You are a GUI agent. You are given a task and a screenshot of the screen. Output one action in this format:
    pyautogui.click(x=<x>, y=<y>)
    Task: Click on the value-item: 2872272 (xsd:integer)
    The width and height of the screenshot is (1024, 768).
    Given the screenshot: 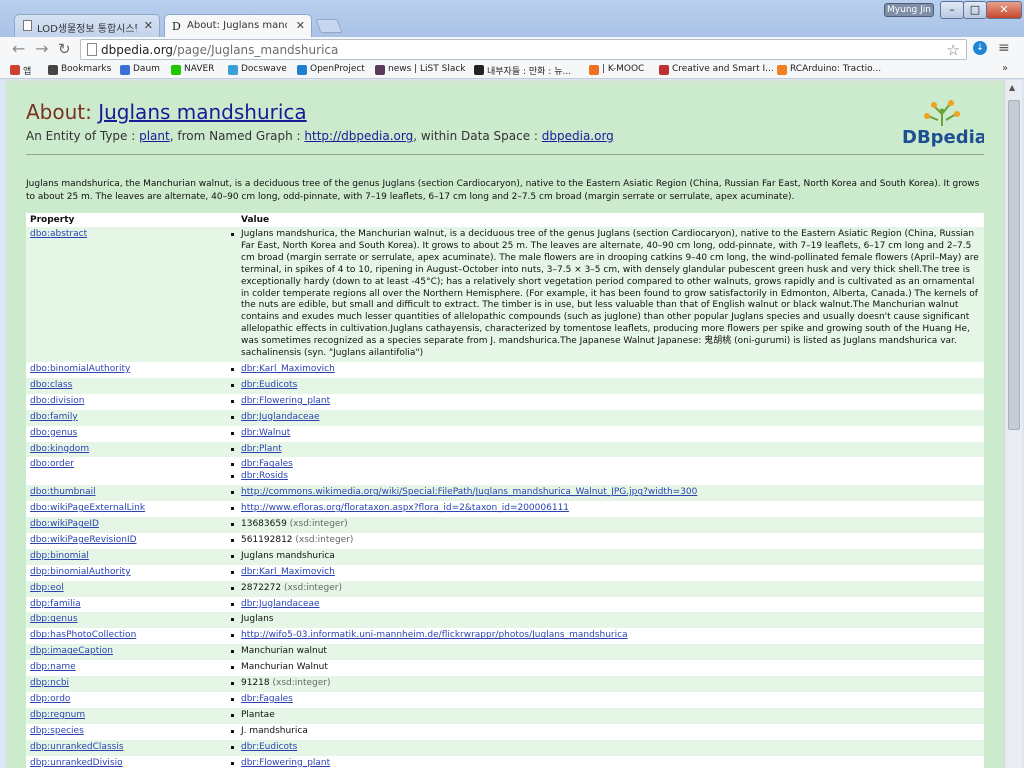 What is the action you would take?
    pyautogui.click(x=607, y=589)
    